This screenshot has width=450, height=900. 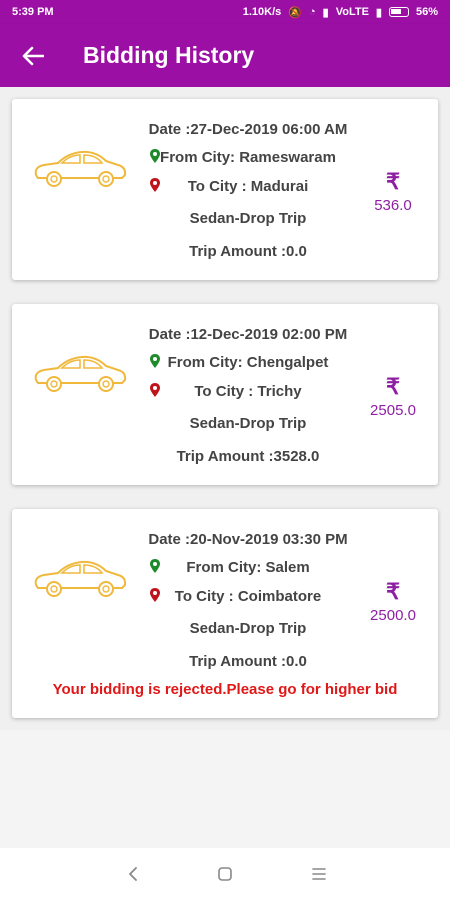 I want to click on nav-menu-button, so click(x=319, y=874).